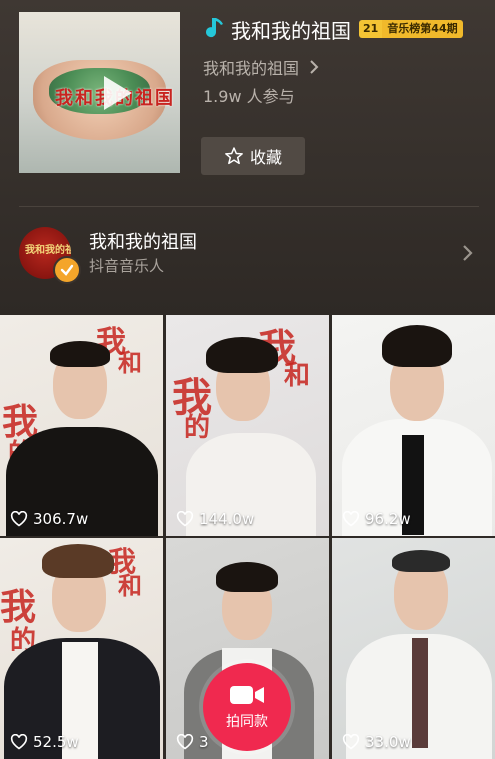 The height and width of the screenshot is (759, 495). What do you see at coordinates (127, 266) in the screenshot?
I see `artist-subtitle: 抖音音乐人` at bounding box center [127, 266].